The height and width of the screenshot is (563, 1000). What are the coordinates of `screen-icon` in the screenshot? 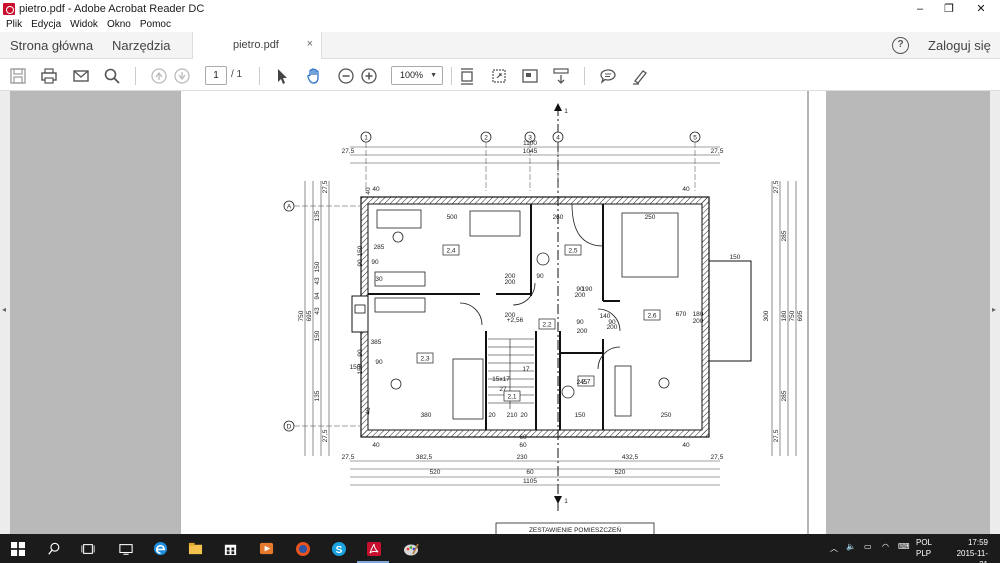 It's located at (125, 548).